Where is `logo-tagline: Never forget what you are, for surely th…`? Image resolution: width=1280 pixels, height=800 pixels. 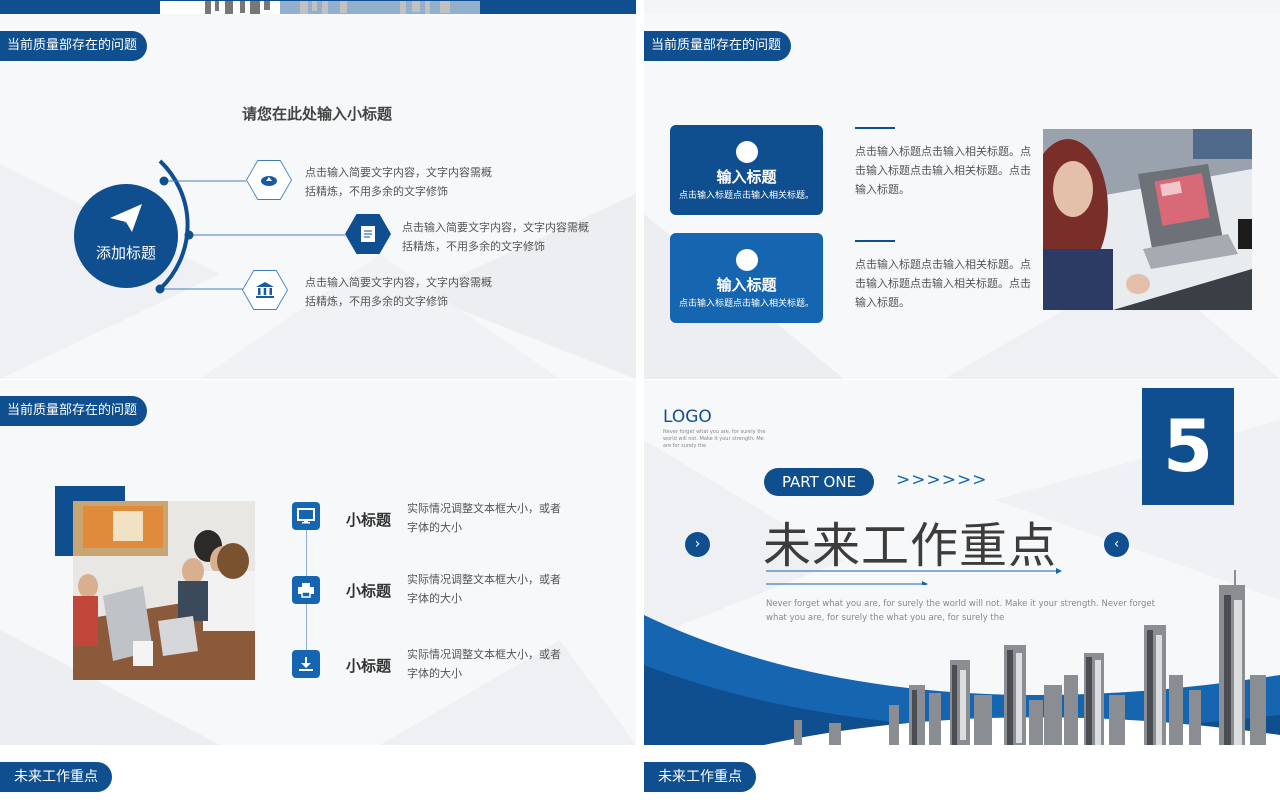 logo-tagline: Never forget what you are, for surely th… is located at coordinates (714, 439).